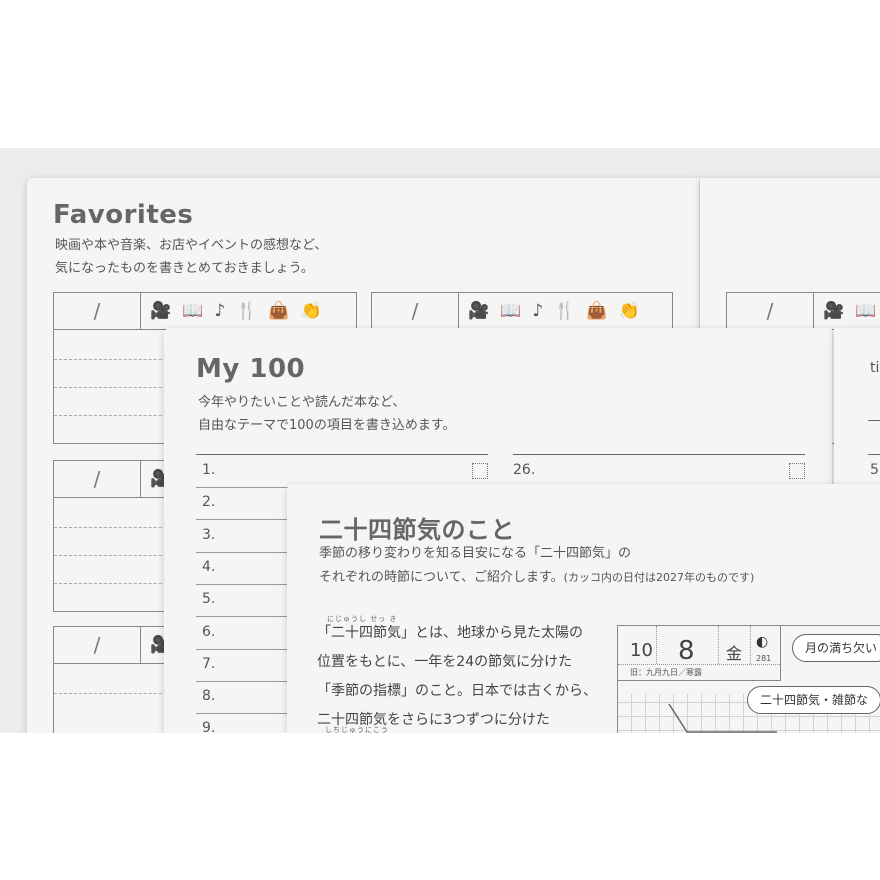 The width and height of the screenshot is (880, 880). What do you see at coordinates (302, 402) in the screenshot?
I see `page-subtitle-line1: 今年やりたいことや読んだ本など、` at bounding box center [302, 402].